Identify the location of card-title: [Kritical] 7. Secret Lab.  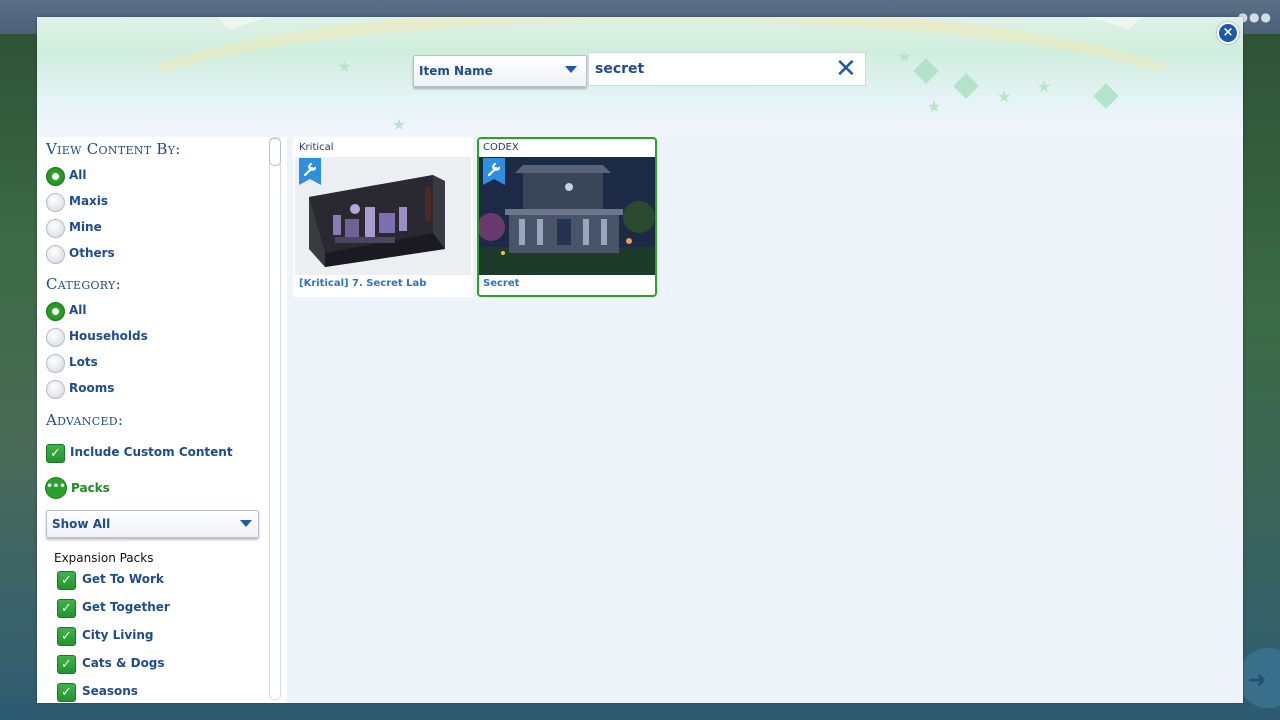
(362, 283).